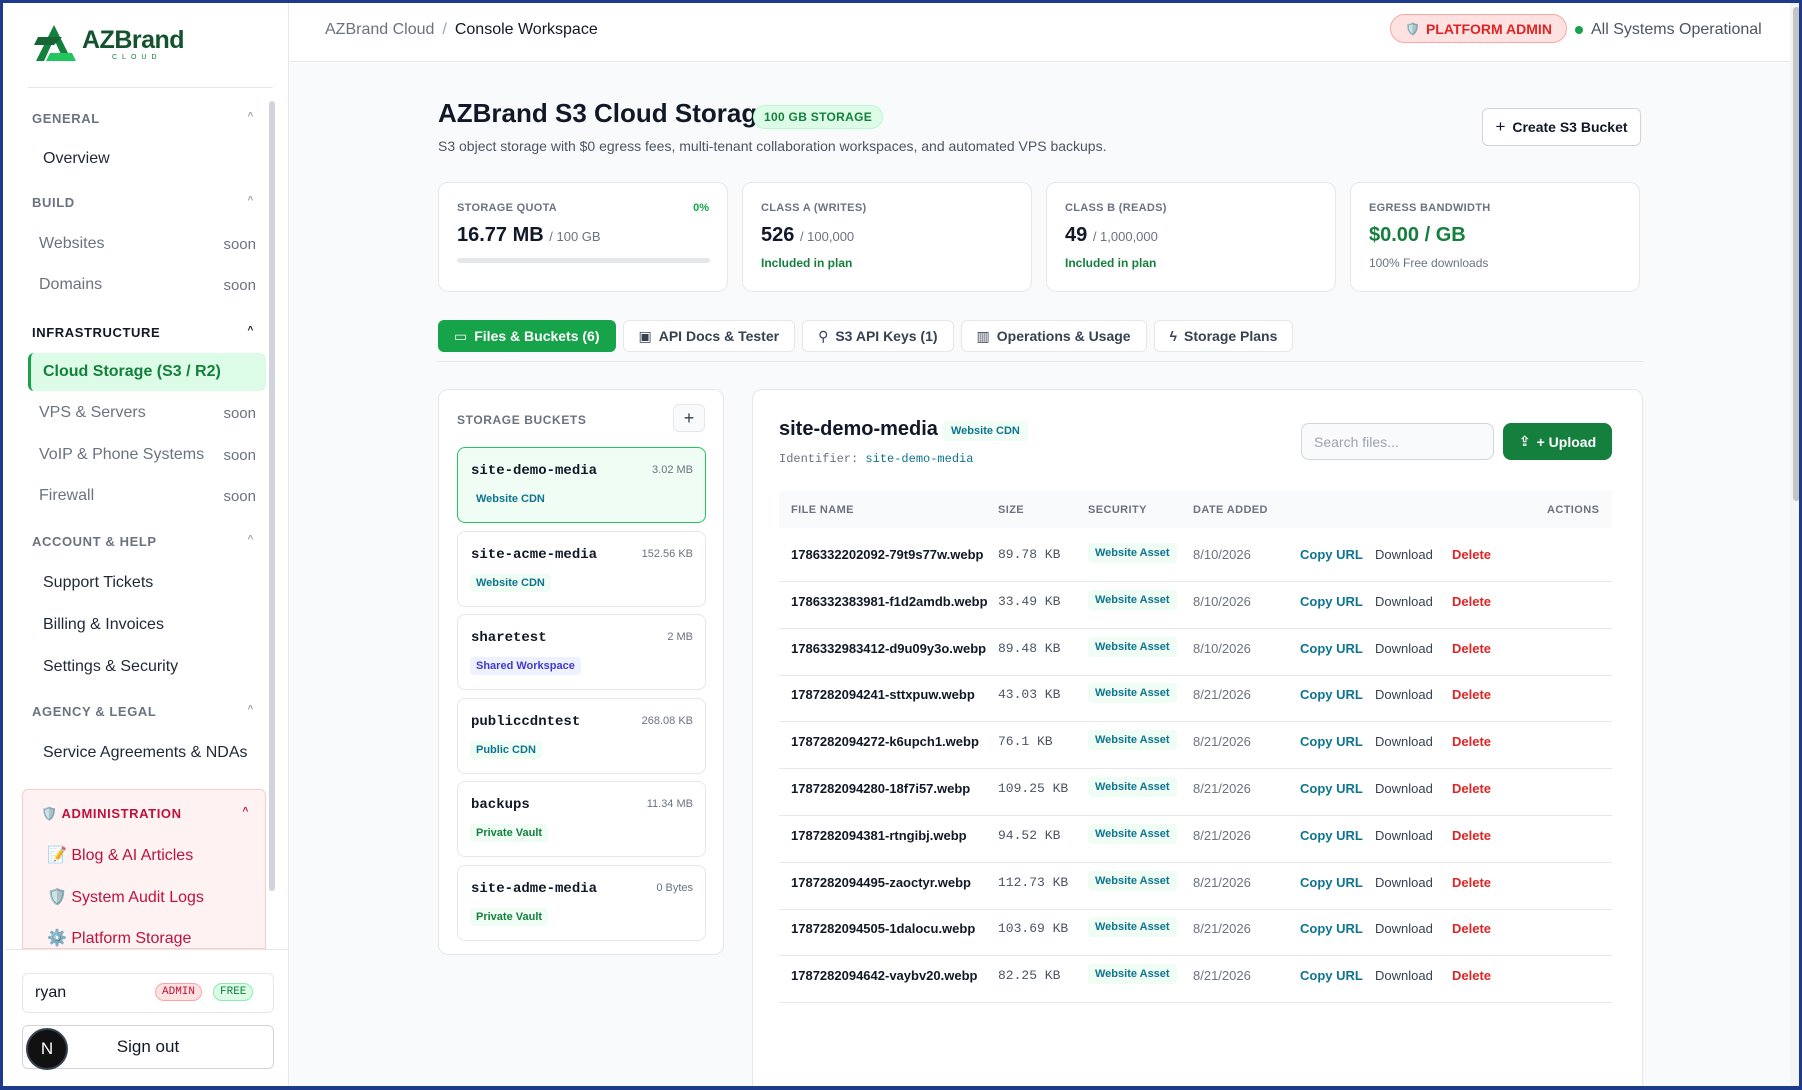  Describe the element at coordinates (147, 455) in the screenshot. I see `sidebar-item-voip: VoIP & Phone Systems soon` at that location.